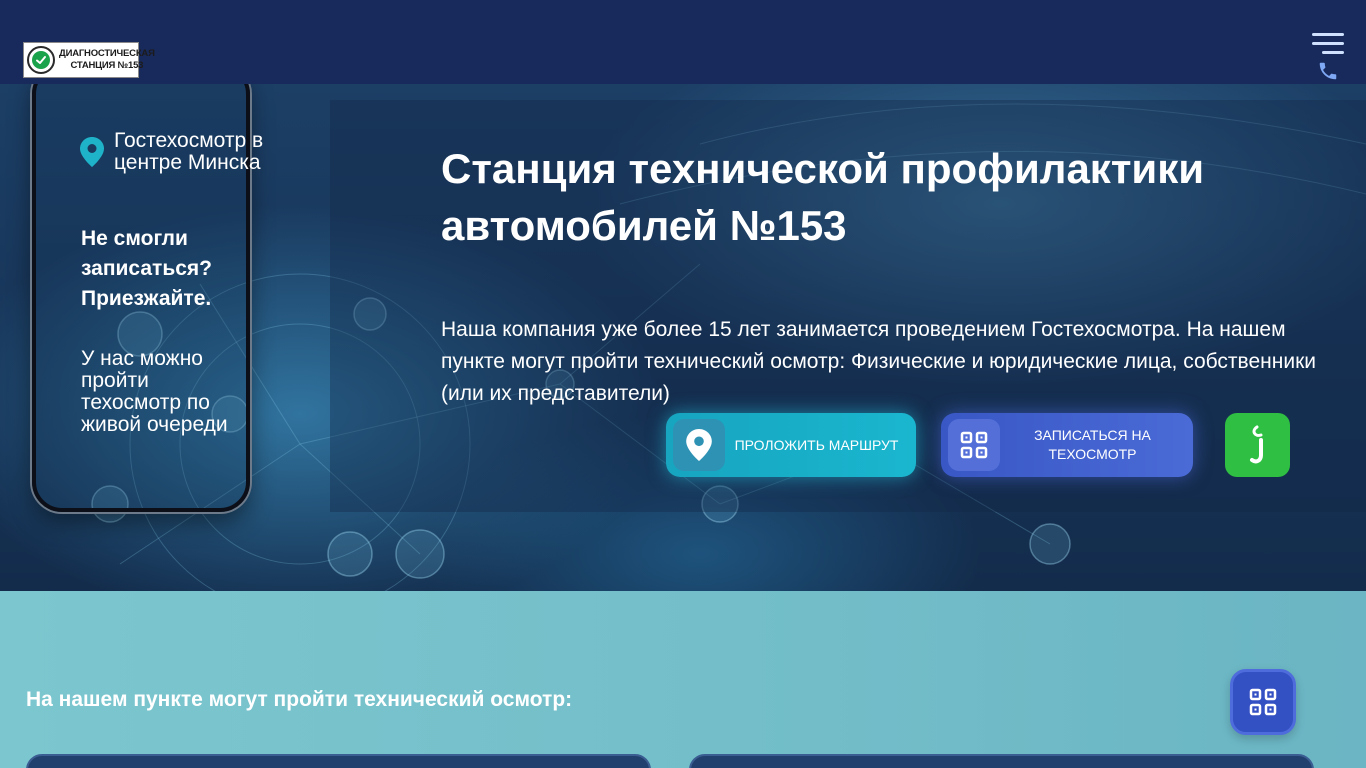  What do you see at coordinates (107, 53) in the screenshot?
I see `logo-line-1: ДИАГНОСТИЧЕСКАЯ` at bounding box center [107, 53].